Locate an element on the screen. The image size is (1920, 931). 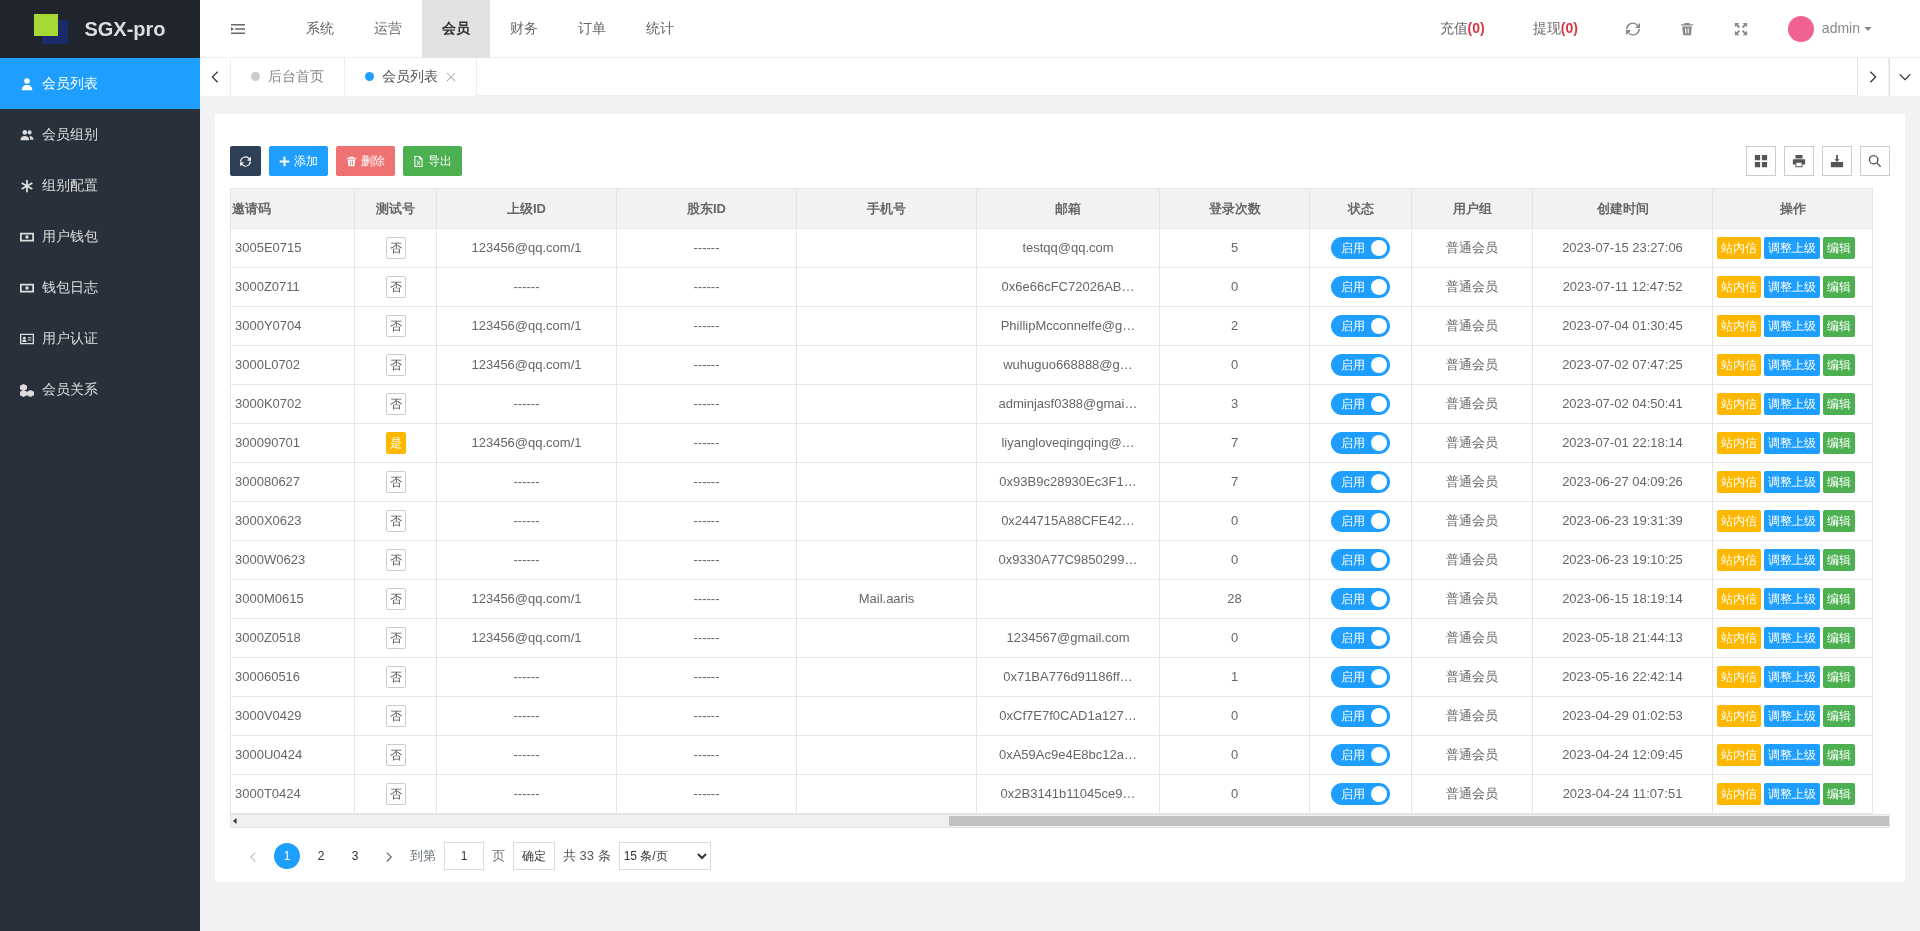
fullscreen-icon is located at coordinates (1740, 28).